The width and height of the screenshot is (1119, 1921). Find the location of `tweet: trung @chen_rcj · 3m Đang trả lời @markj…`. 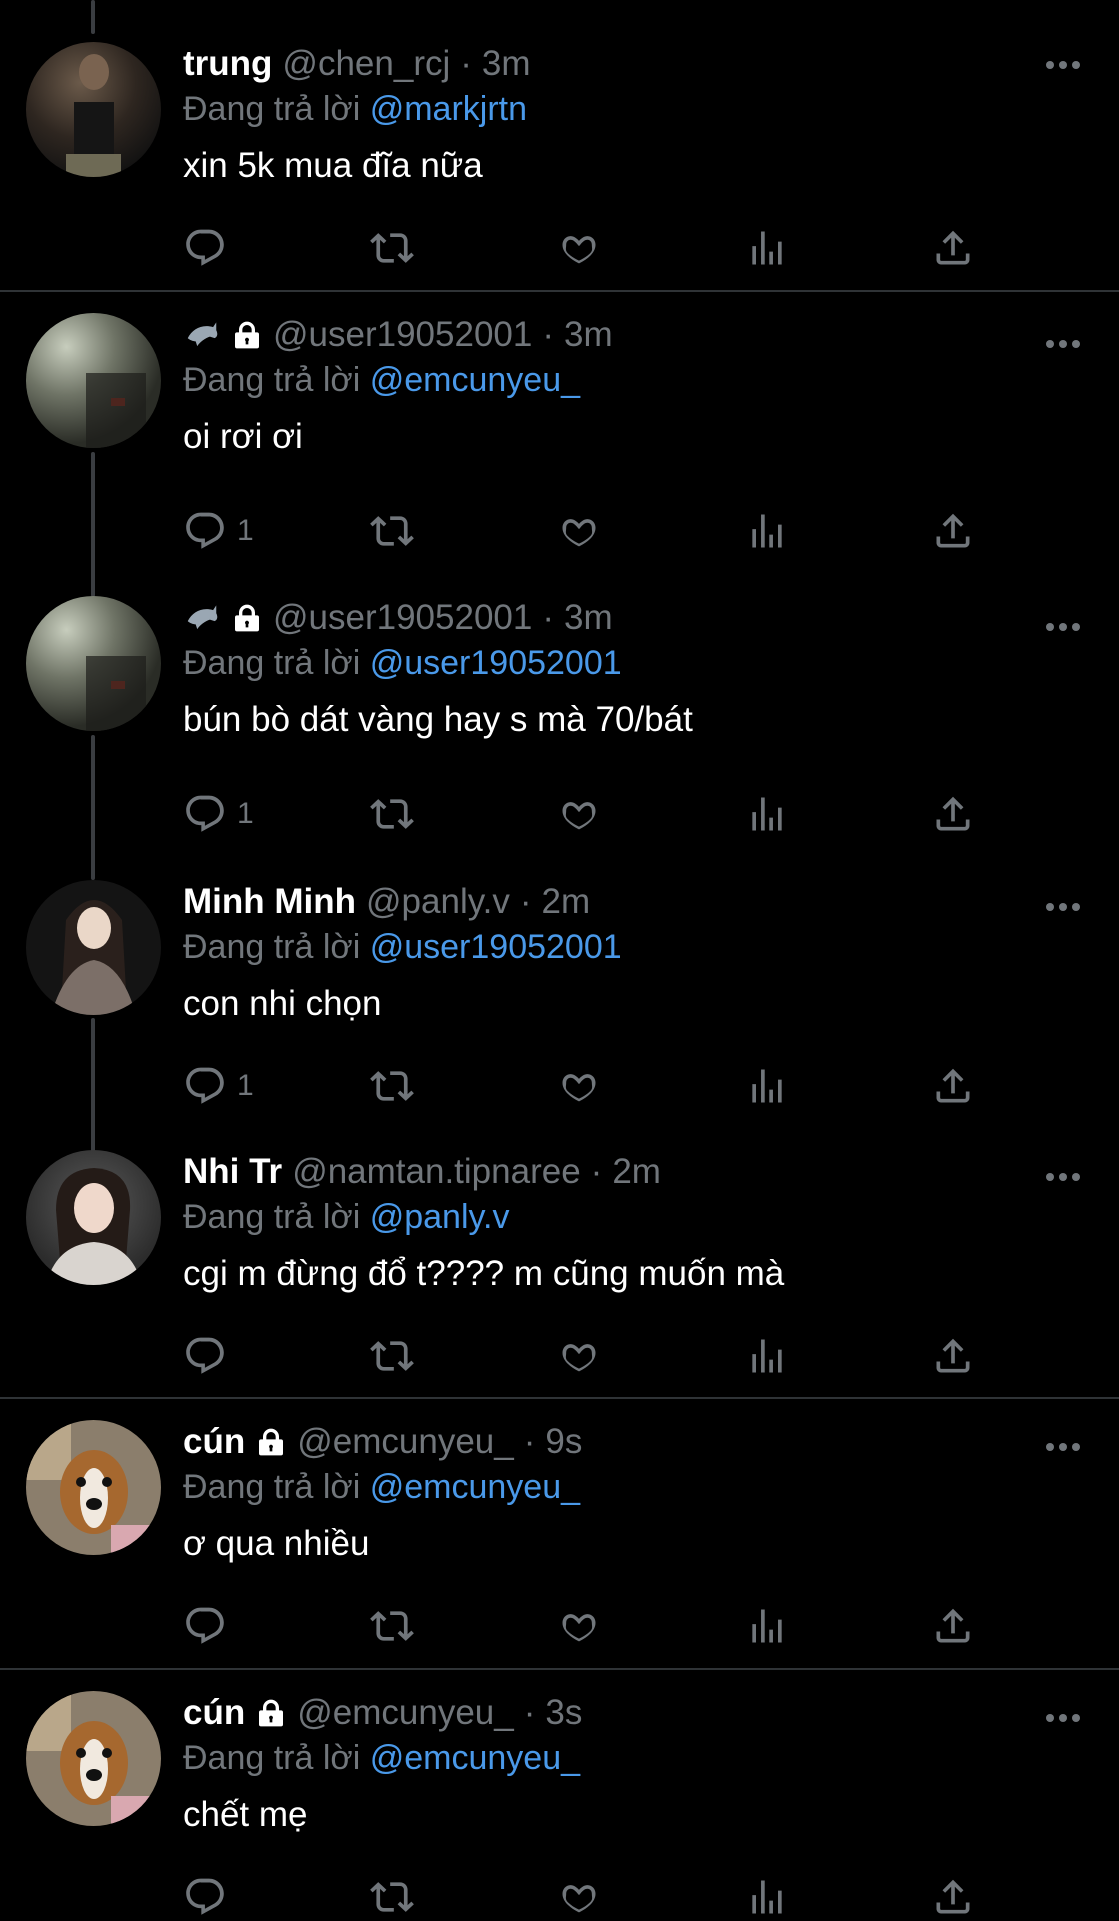

tweet: trung @chen_rcj · 3m Đang trả lời @markj… is located at coordinates (559, 166).